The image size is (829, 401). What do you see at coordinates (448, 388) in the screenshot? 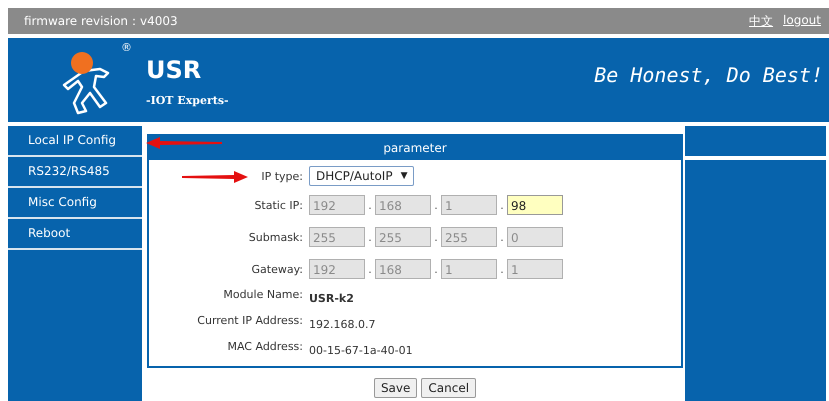
I see `form-button: Cancel` at bounding box center [448, 388].